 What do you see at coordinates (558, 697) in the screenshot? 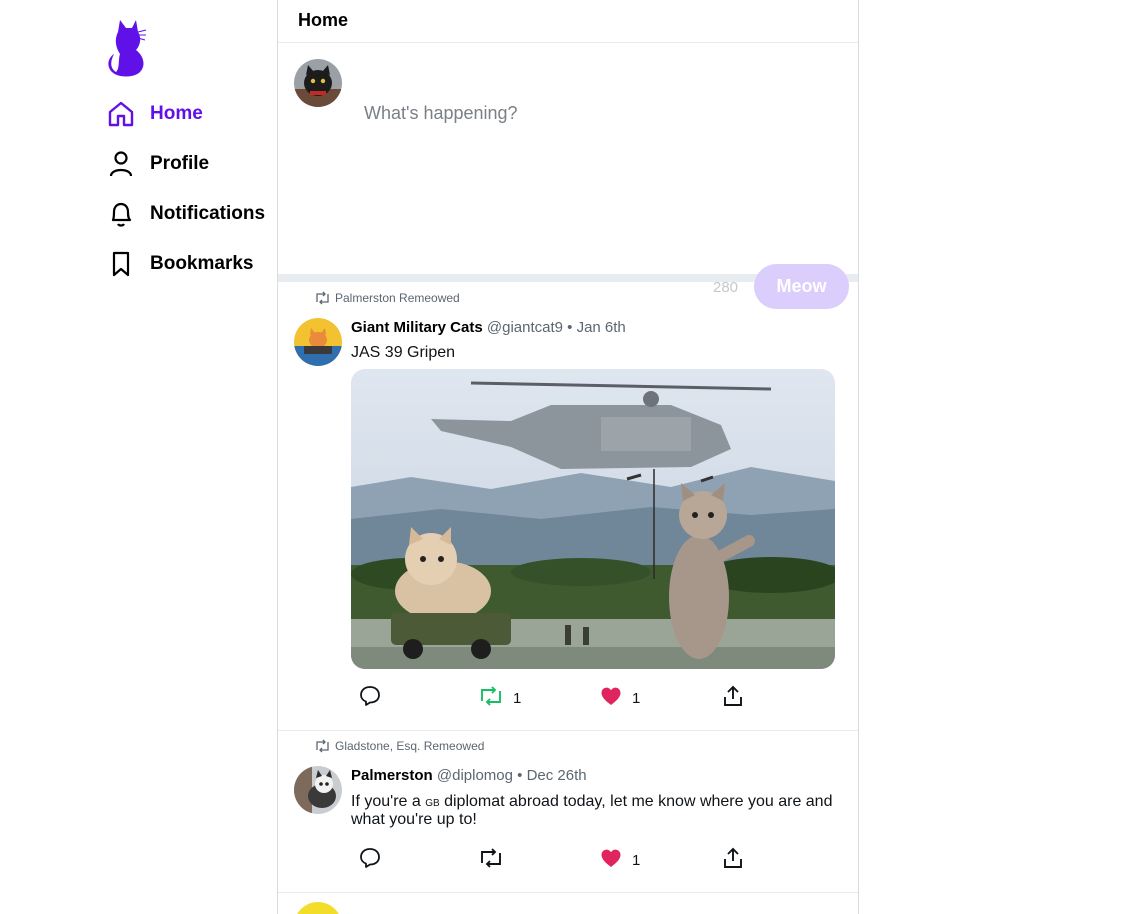
I see `tweet-actions: 1 1` at bounding box center [558, 697].